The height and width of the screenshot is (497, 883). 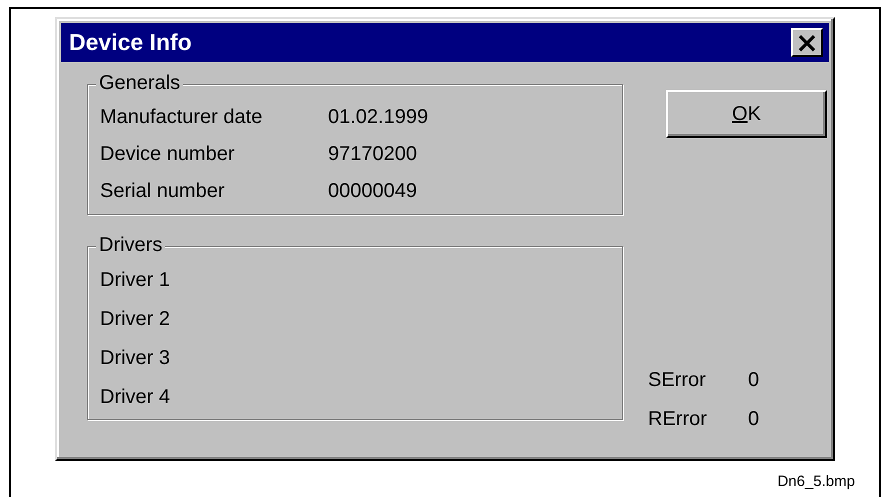 What do you see at coordinates (807, 42) in the screenshot?
I see `close-button: ×` at bounding box center [807, 42].